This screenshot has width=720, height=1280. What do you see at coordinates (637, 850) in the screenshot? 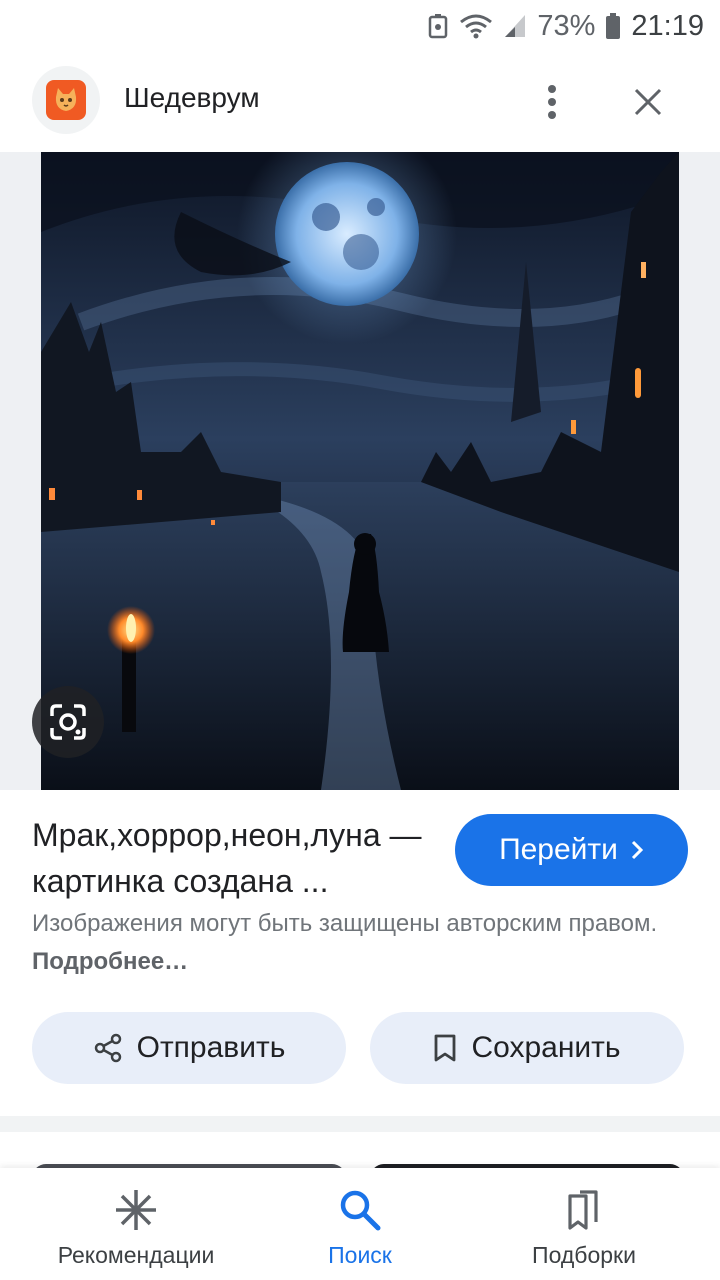
I see `chevron-right-icon` at bounding box center [637, 850].